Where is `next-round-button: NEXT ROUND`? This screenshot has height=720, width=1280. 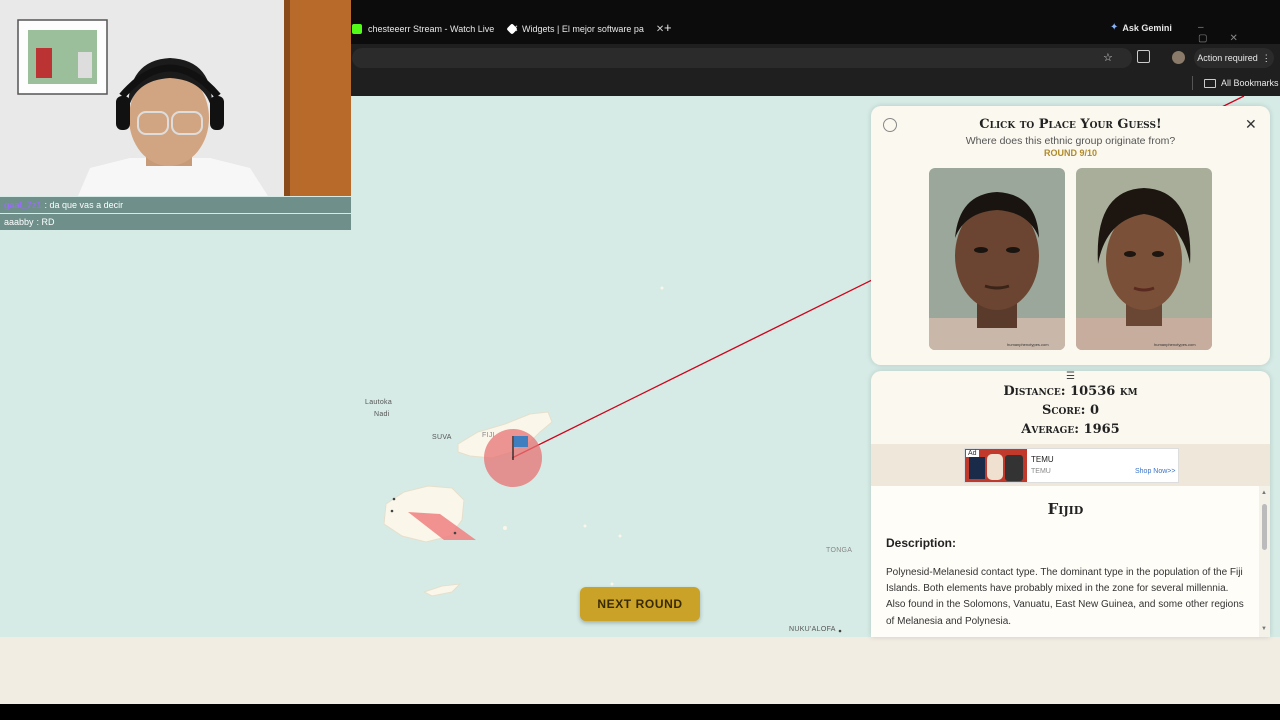 next-round-button: NEXT ROUND is located at coordinates (640, 604).